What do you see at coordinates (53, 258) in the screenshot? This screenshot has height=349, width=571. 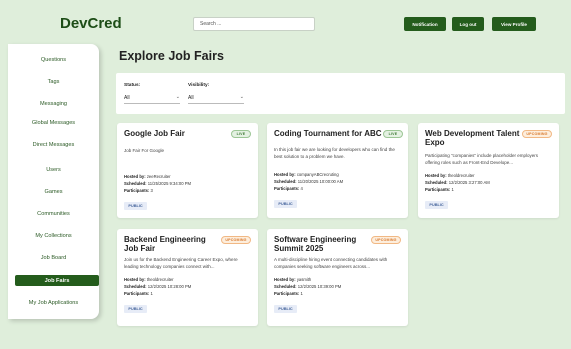 I see `sidebar-item-job-board: Job Board` at bounding box center [53, 258].